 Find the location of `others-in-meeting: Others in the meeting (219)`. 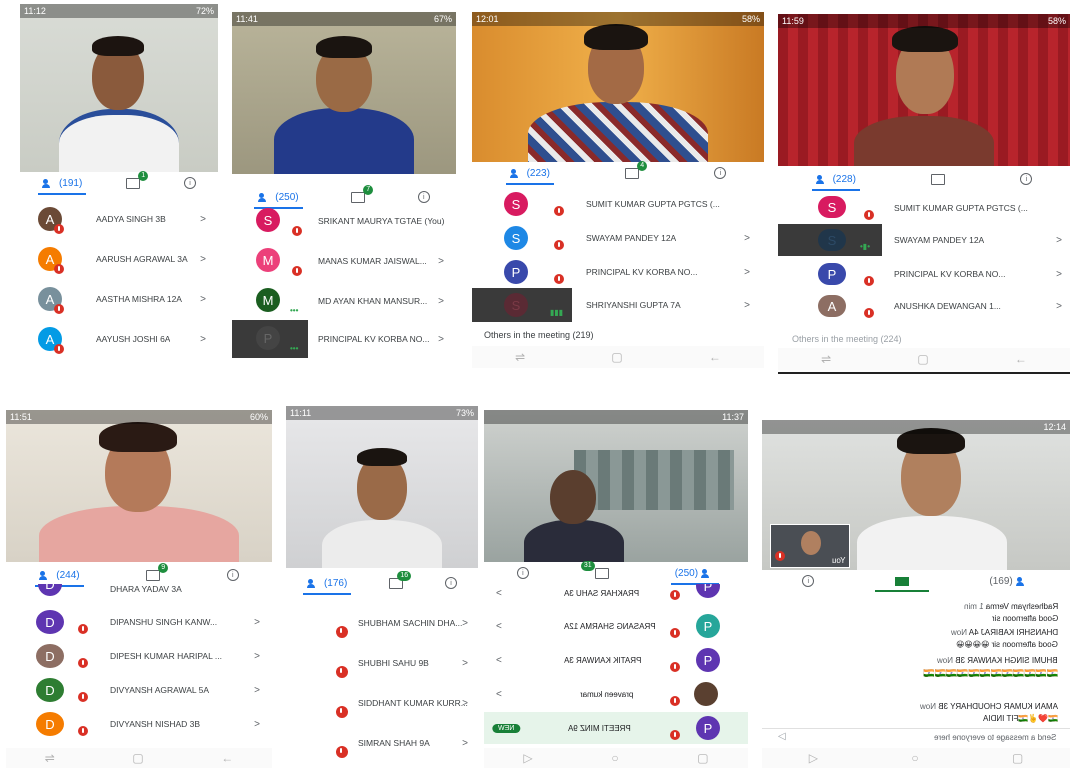

others-in-meeting: Others in the meeting (219) is located at coordinates (539, 335).